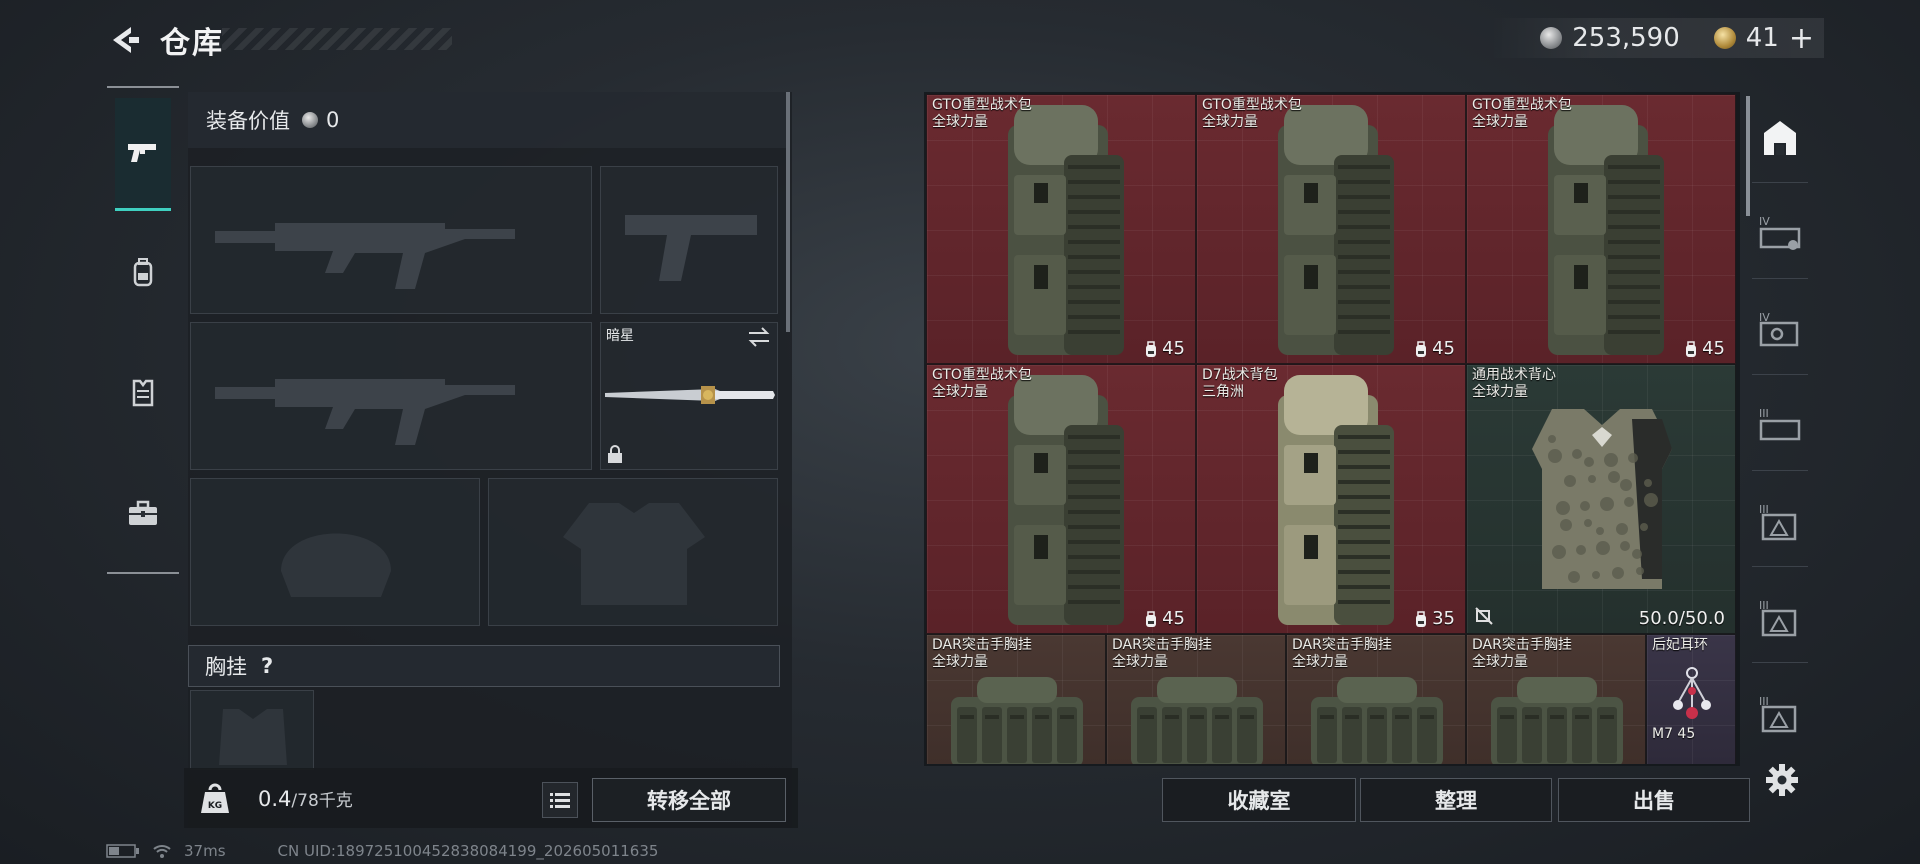 The image size is (1920, 864). I want to click on inventory-item: 后妃耳环 M7 45, so click(1691, 699).